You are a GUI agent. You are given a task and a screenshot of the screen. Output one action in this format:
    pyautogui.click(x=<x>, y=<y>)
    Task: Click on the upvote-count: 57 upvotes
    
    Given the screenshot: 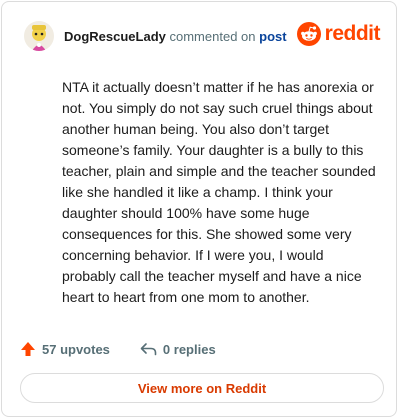 What is the action you would take?
    pyautogui.click(x=76, y=349)
    